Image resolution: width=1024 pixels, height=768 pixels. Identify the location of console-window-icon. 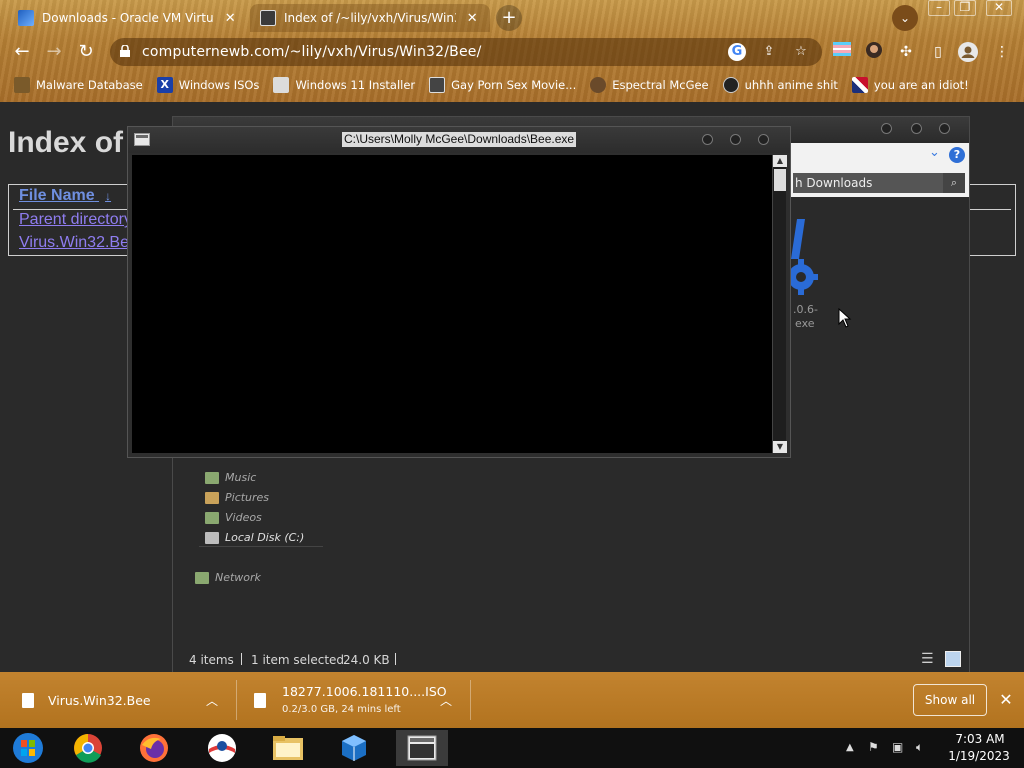
(422, 748).